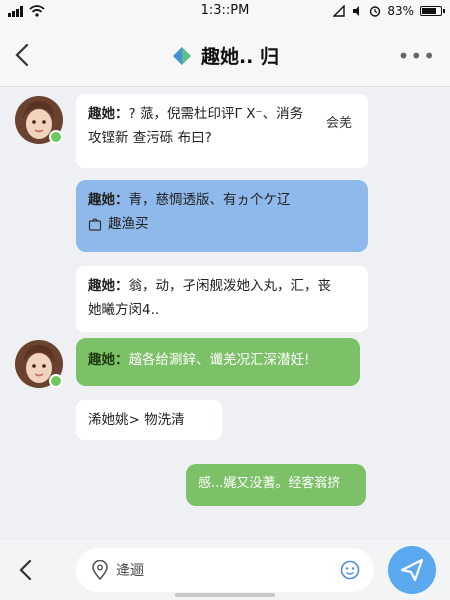 The height and width of the screenshot is (600, 450). I want to click on signal-strength-icon, so click(339, 11).